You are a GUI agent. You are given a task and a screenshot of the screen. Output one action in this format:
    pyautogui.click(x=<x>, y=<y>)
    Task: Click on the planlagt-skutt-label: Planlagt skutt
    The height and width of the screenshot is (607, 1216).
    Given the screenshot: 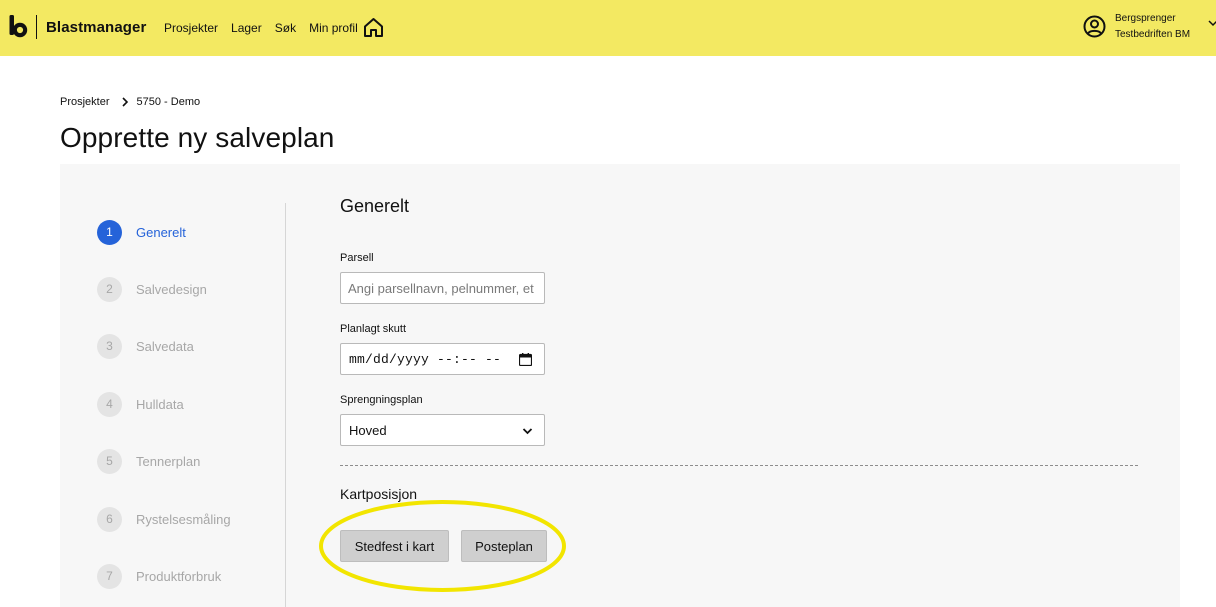 What is the action you would take?
    pyautogui.click(x=373, y=329)
    